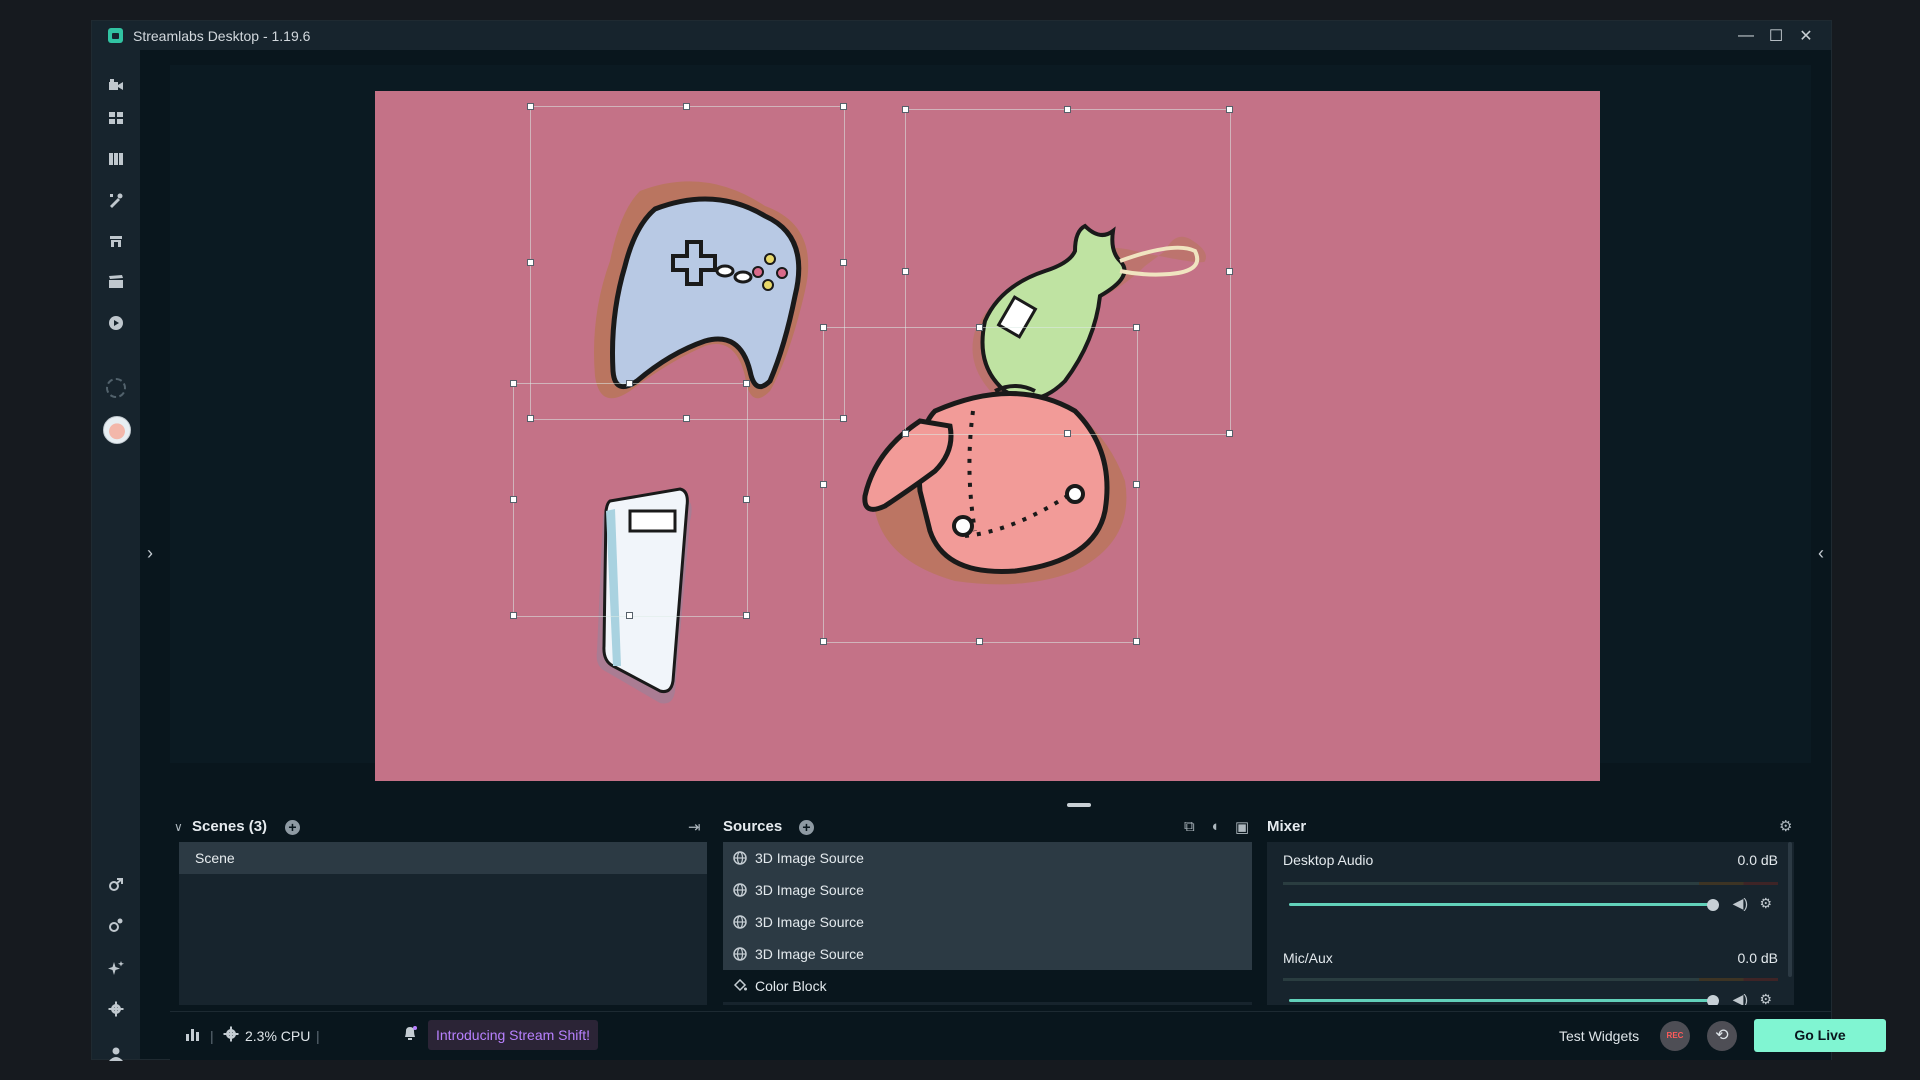 The image size is (1920, 1080). What do you see at coordinates (116, 323) in the screenshot?
I see `play-icon` at bounding box center [116, 323].